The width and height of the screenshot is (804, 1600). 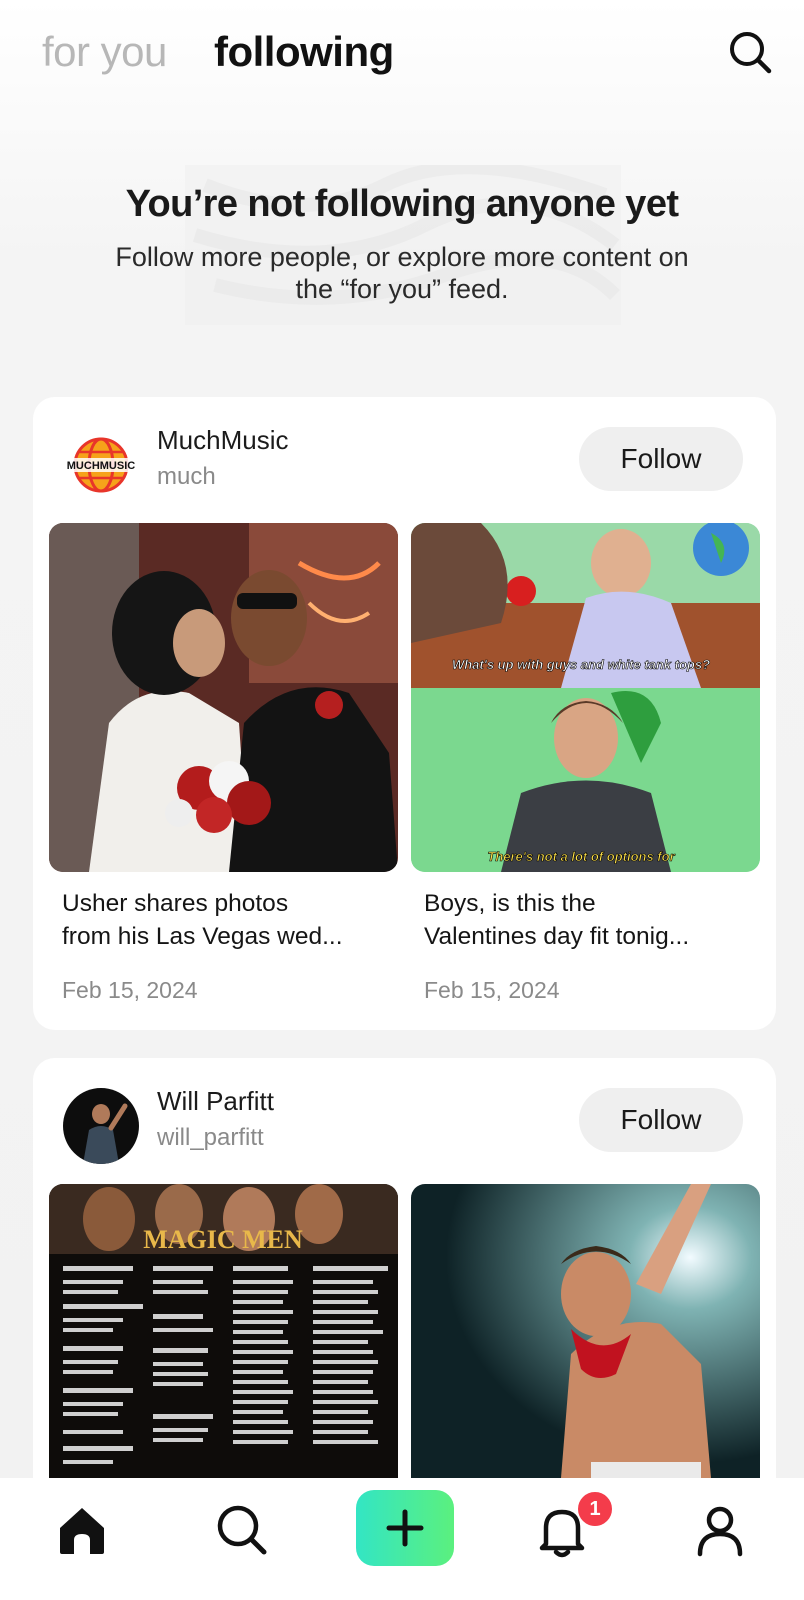 I want to click on account-name: Will Parfitt, so click(x=215, y=1101).